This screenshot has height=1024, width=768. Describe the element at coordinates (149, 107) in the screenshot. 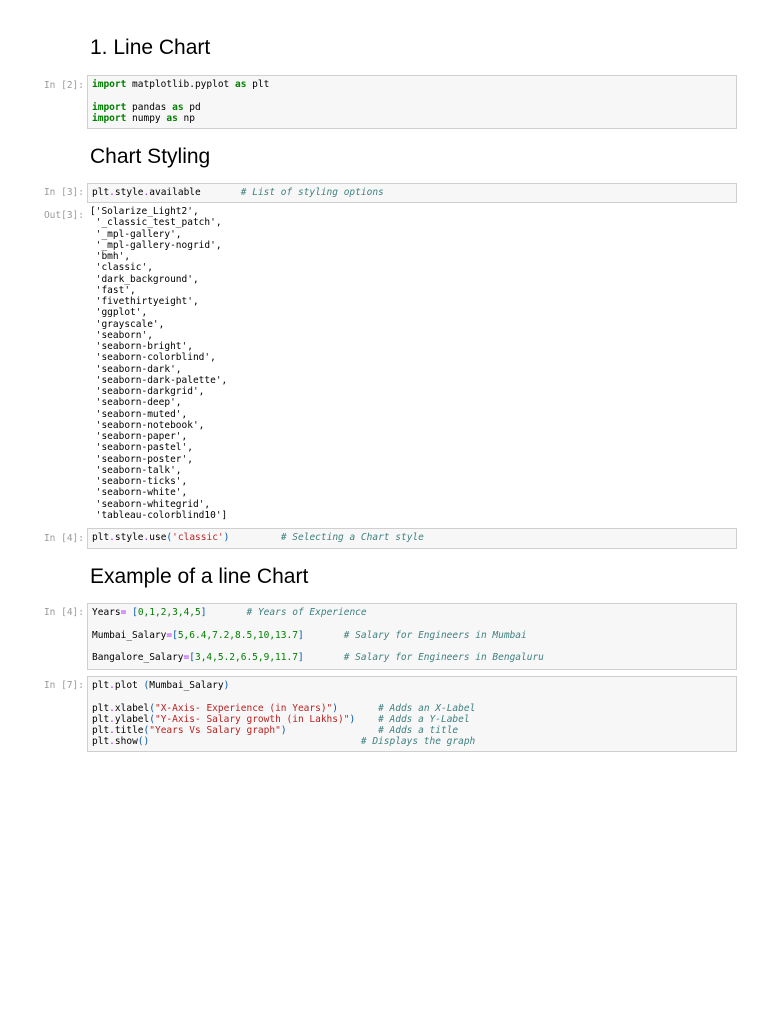

I see `code-token: pandas` at that location.